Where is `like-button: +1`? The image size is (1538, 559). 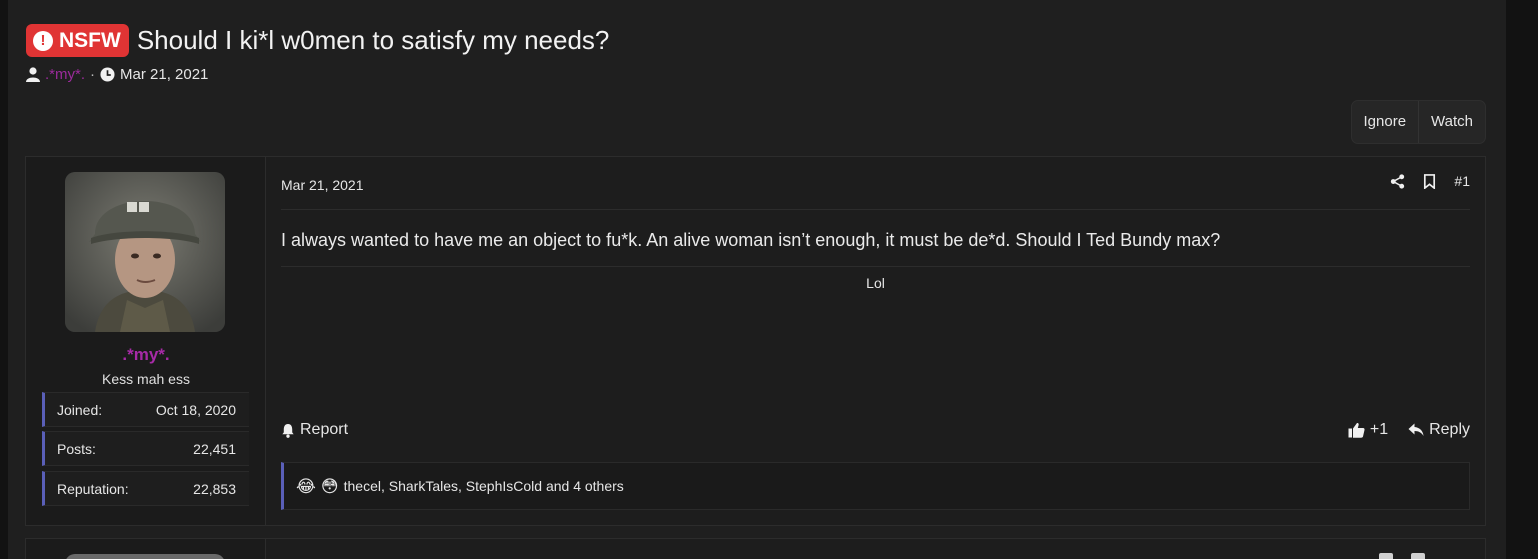
like-button: +1 is located at coordinates (1368, 430).